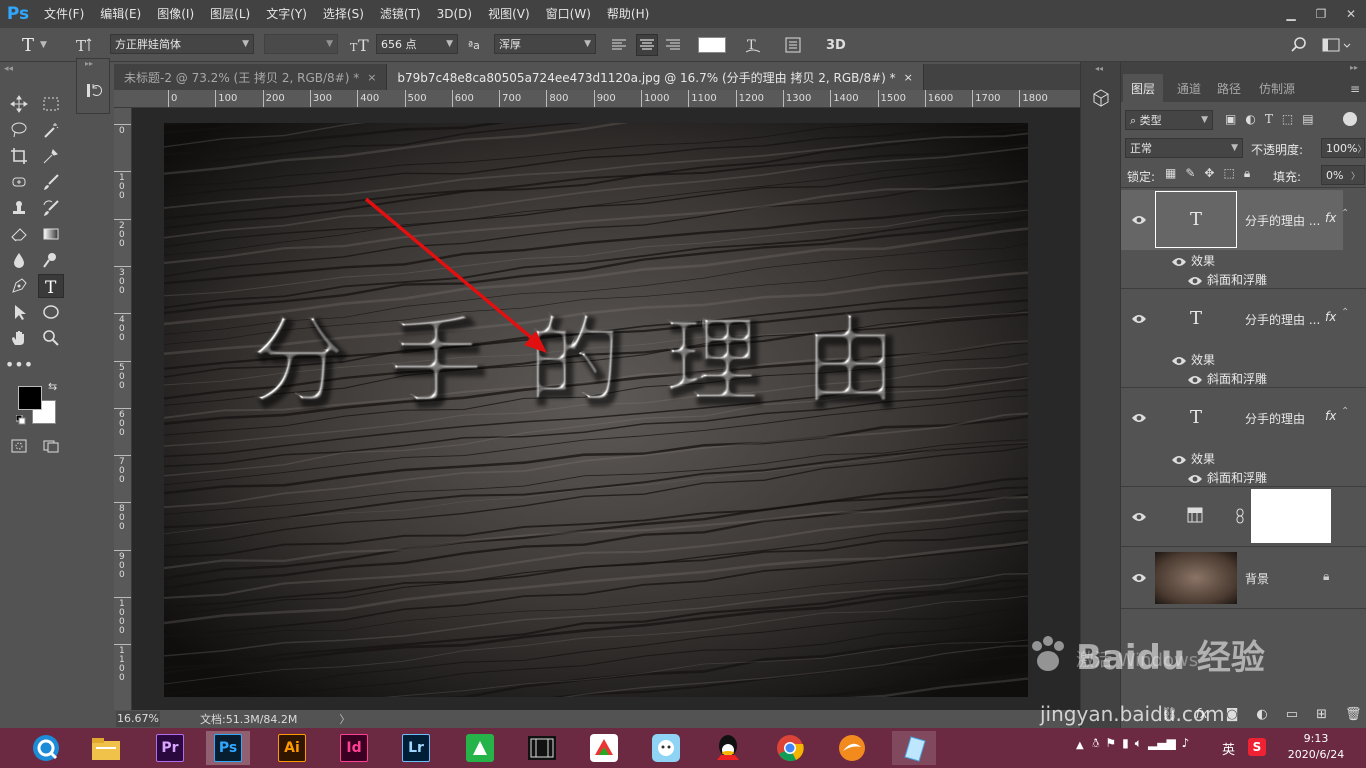 Image resolution: width=1366 pixels, height=768 pixels. I want to click on eraser-tool-icon, so click(19, 234).